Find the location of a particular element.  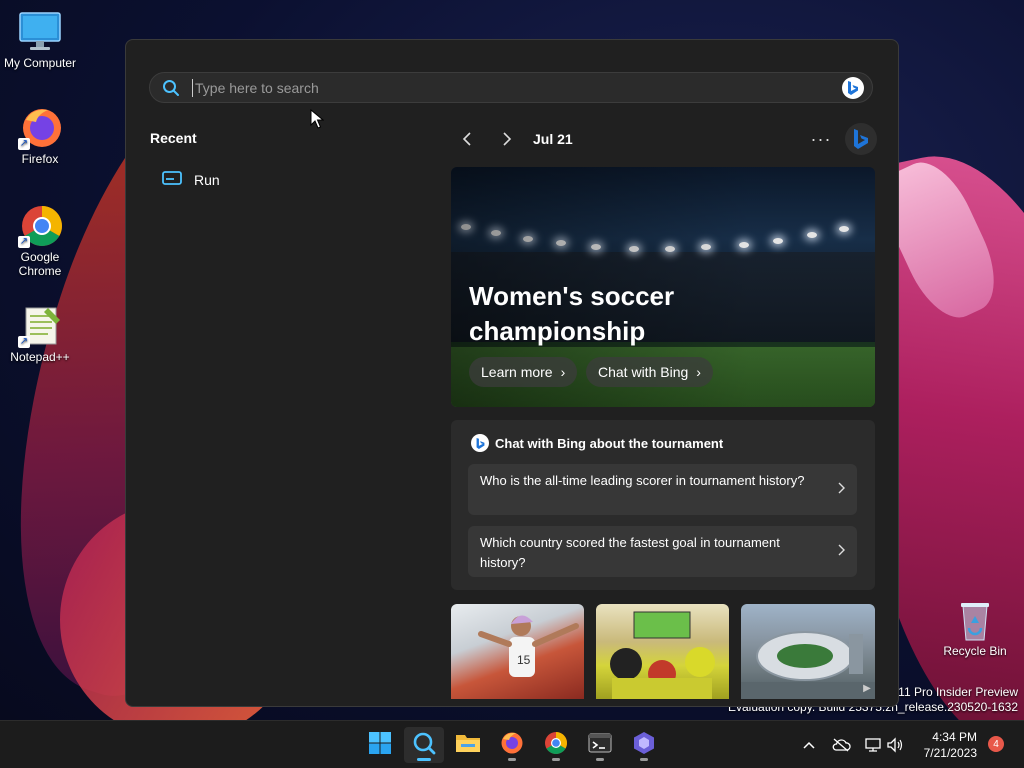

taskbar-file-explorer is located at coordinates (468, 745).